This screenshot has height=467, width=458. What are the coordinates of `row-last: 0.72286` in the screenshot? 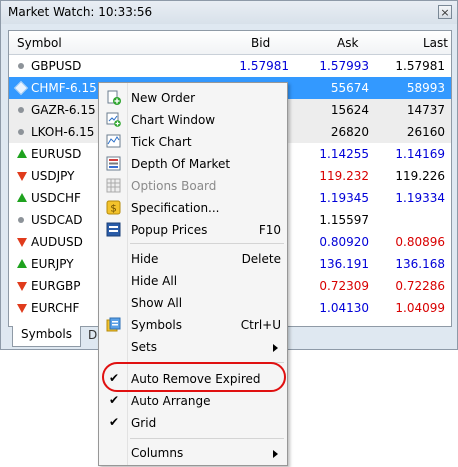 It's located at (420, 286).